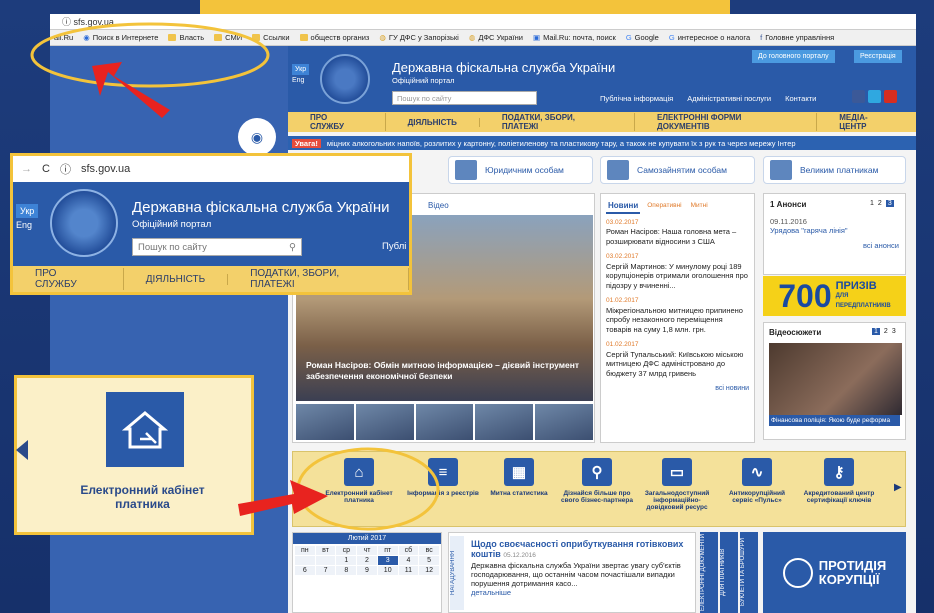  What do you see at coordinates (834, 420) in the screenshot?
I see `video-caption: Фінансова поліція: Якою буде реформа` at bounding box center [834, 420].